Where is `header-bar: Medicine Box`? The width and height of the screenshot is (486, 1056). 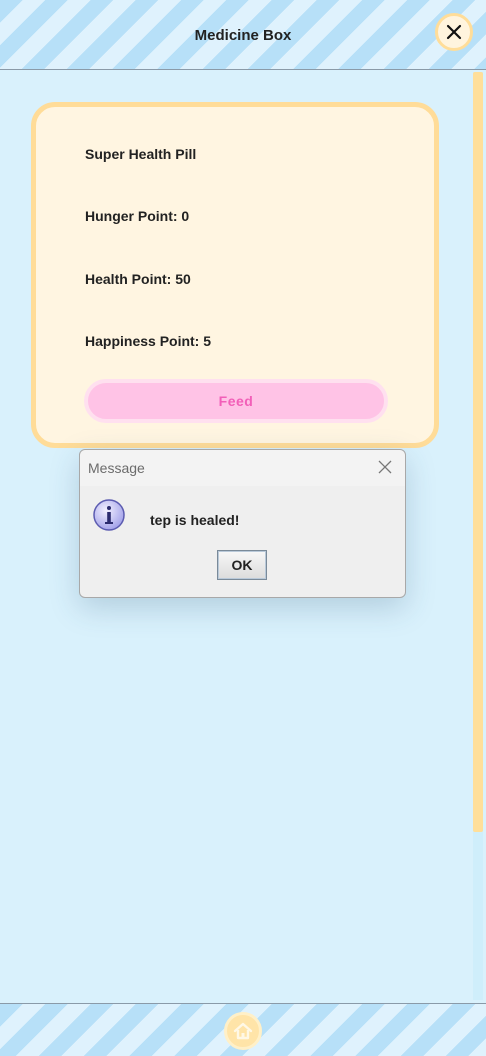 header-bar: Medicine Box is located at coordinates (243, 35).